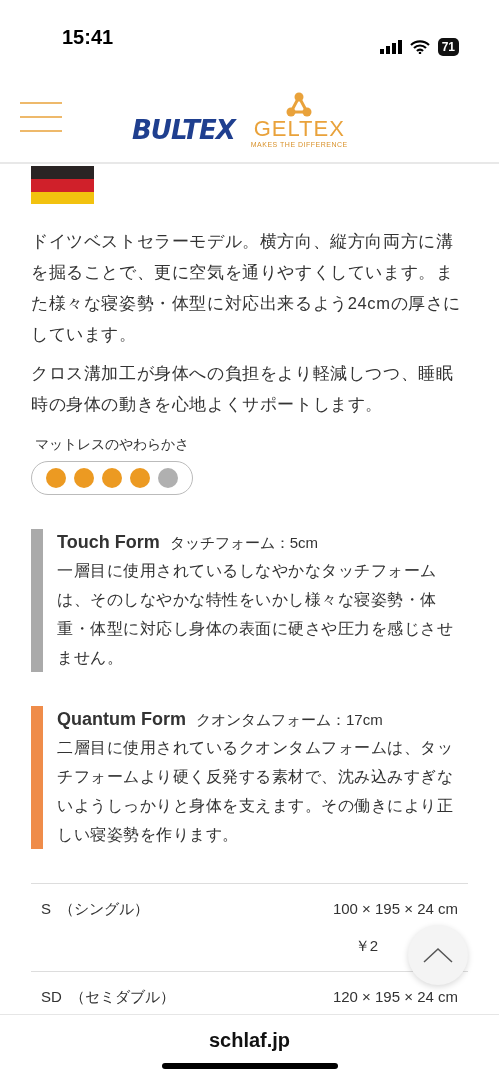 Image resolution: width=499 pixels, height=1080 pixels. Describe the element at coordinates (62, 185) in the screenshot. I see `flag-icon` at that location.